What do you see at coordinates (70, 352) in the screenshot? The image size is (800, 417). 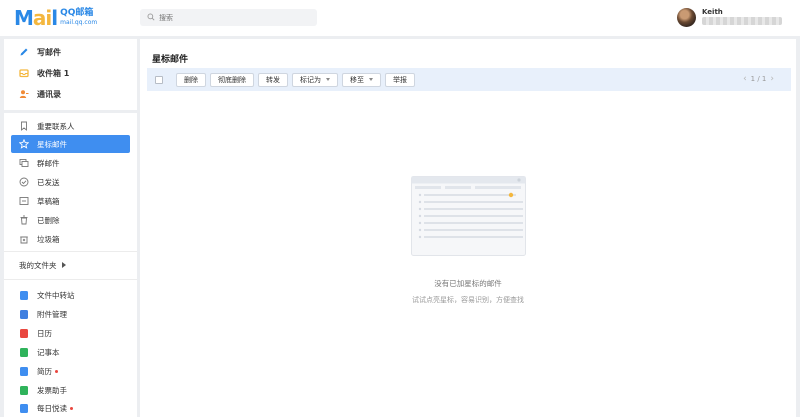 I see `sidebar-item-notepad: 记事本` at bounding box center [70, 352].